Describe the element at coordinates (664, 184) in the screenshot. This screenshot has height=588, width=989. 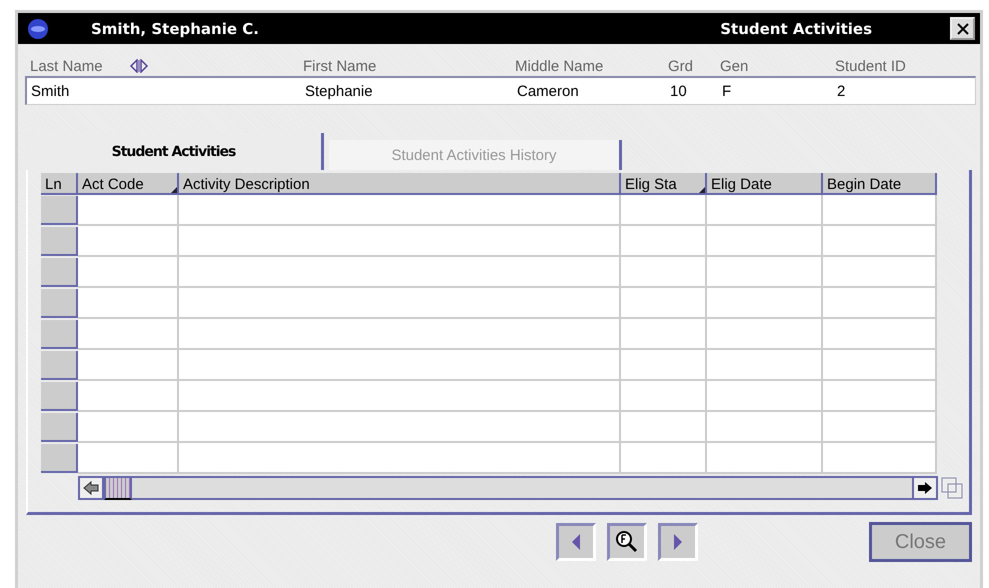
I see `column-header: Elig Sta` at that location.